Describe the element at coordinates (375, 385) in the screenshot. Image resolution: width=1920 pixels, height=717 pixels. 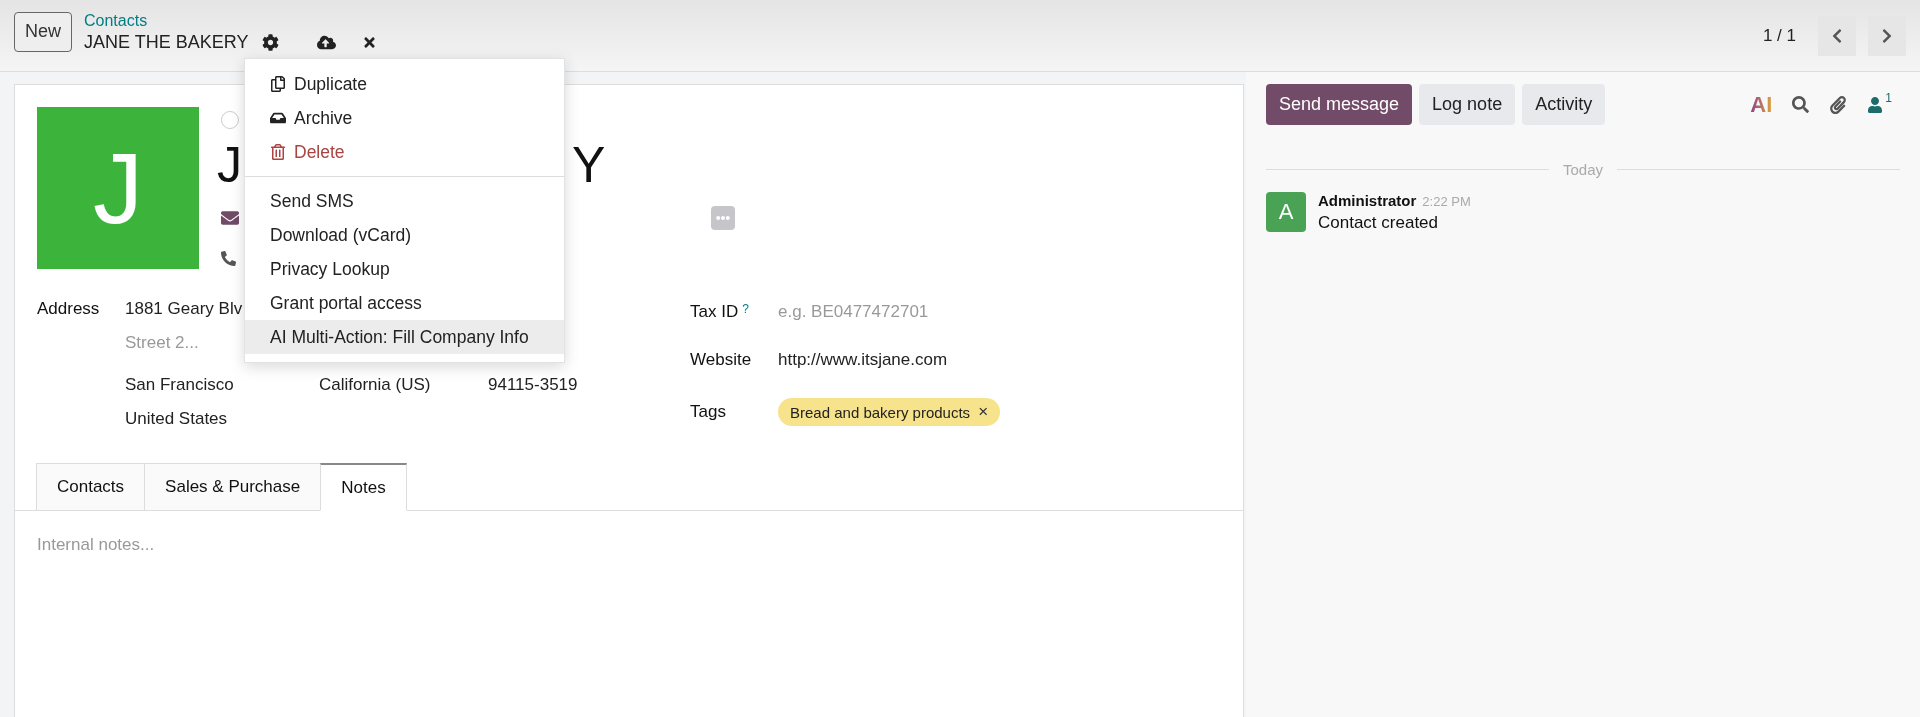
I see `state-value: California (US)` at that location.